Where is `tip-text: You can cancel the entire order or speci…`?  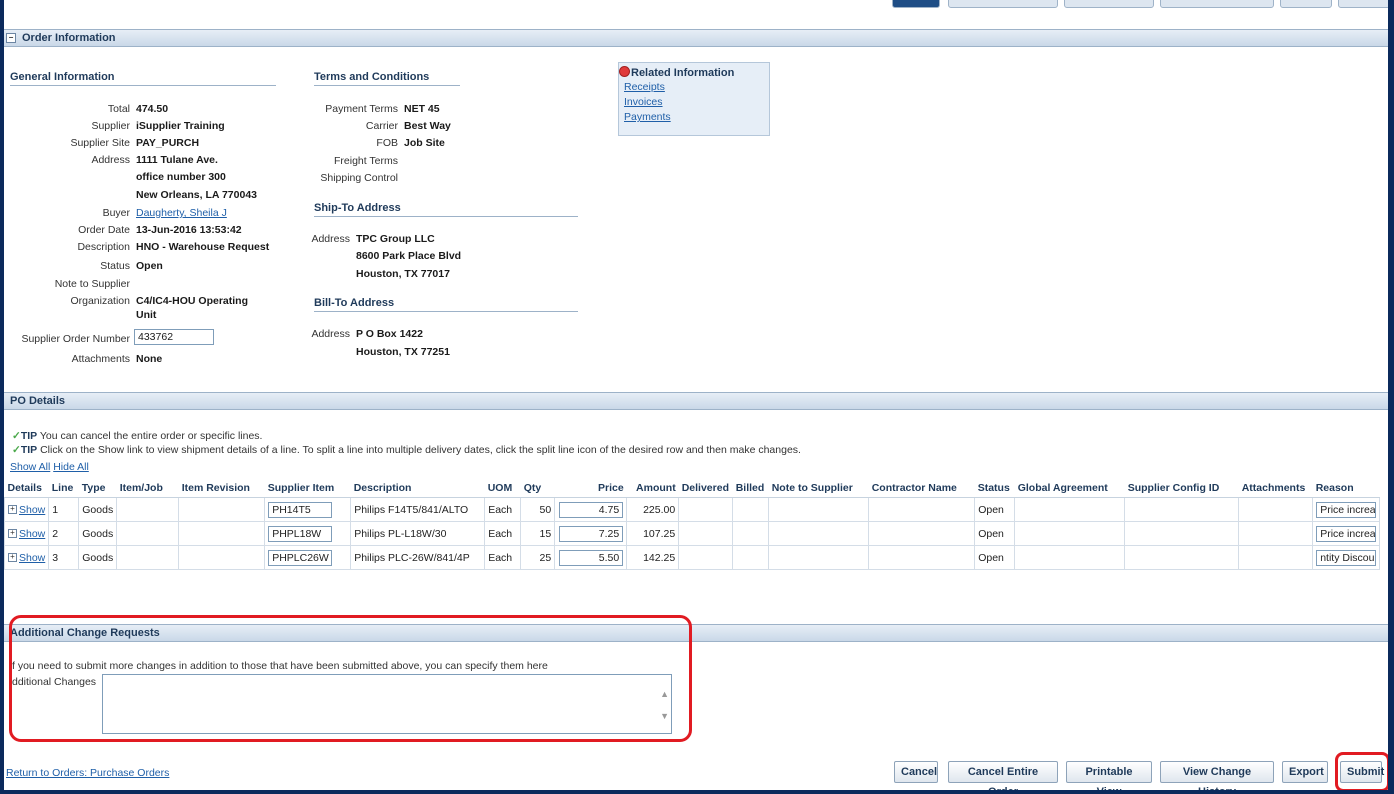 tip-text: You can cancel the entire order or speci… is located at coordinates (151, 436).